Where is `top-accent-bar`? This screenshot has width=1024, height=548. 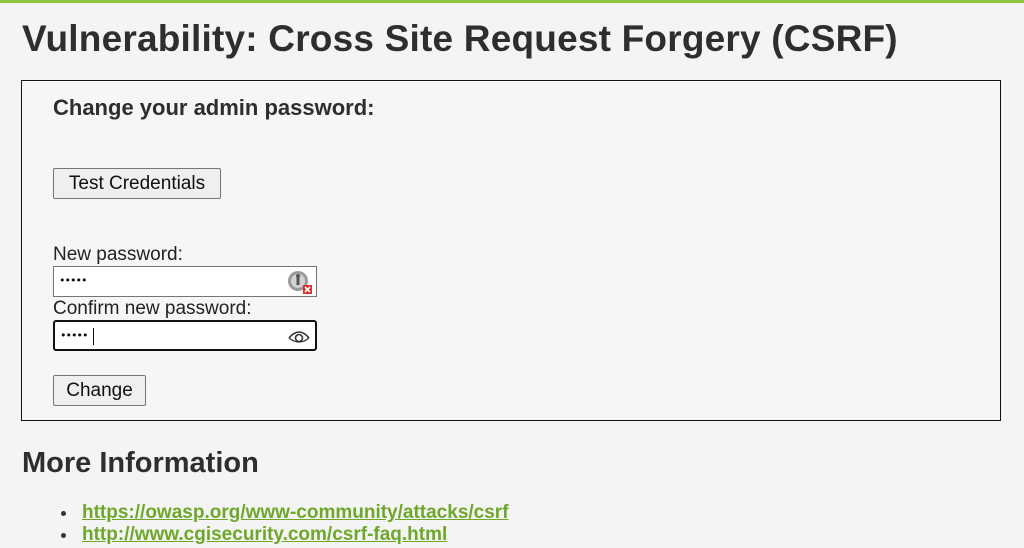
top-accent-bar is located at coordinates (512, 1).